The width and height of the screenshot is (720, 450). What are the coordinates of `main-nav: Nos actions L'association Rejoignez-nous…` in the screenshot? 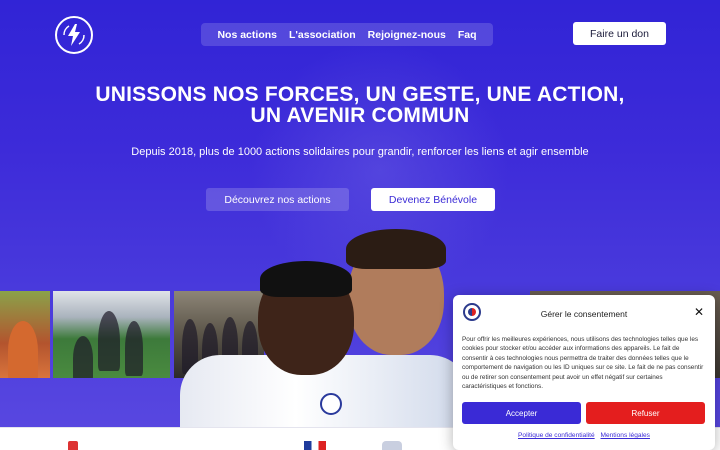 It's located at (347, 34).